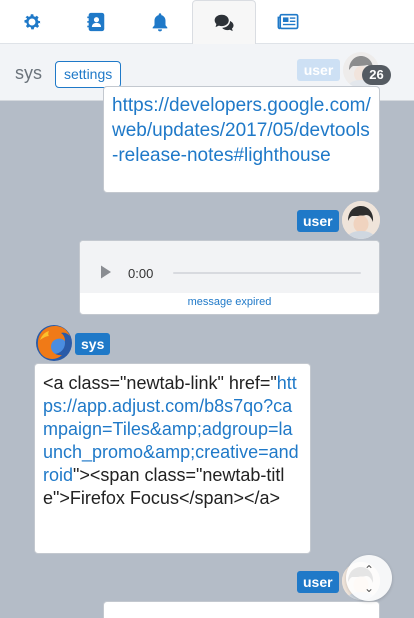 The height and width of the screenshot is (618, 414). Describe the element at coordinates (229, 302) in the screenshot. I see `message-status: message expired` at that location.